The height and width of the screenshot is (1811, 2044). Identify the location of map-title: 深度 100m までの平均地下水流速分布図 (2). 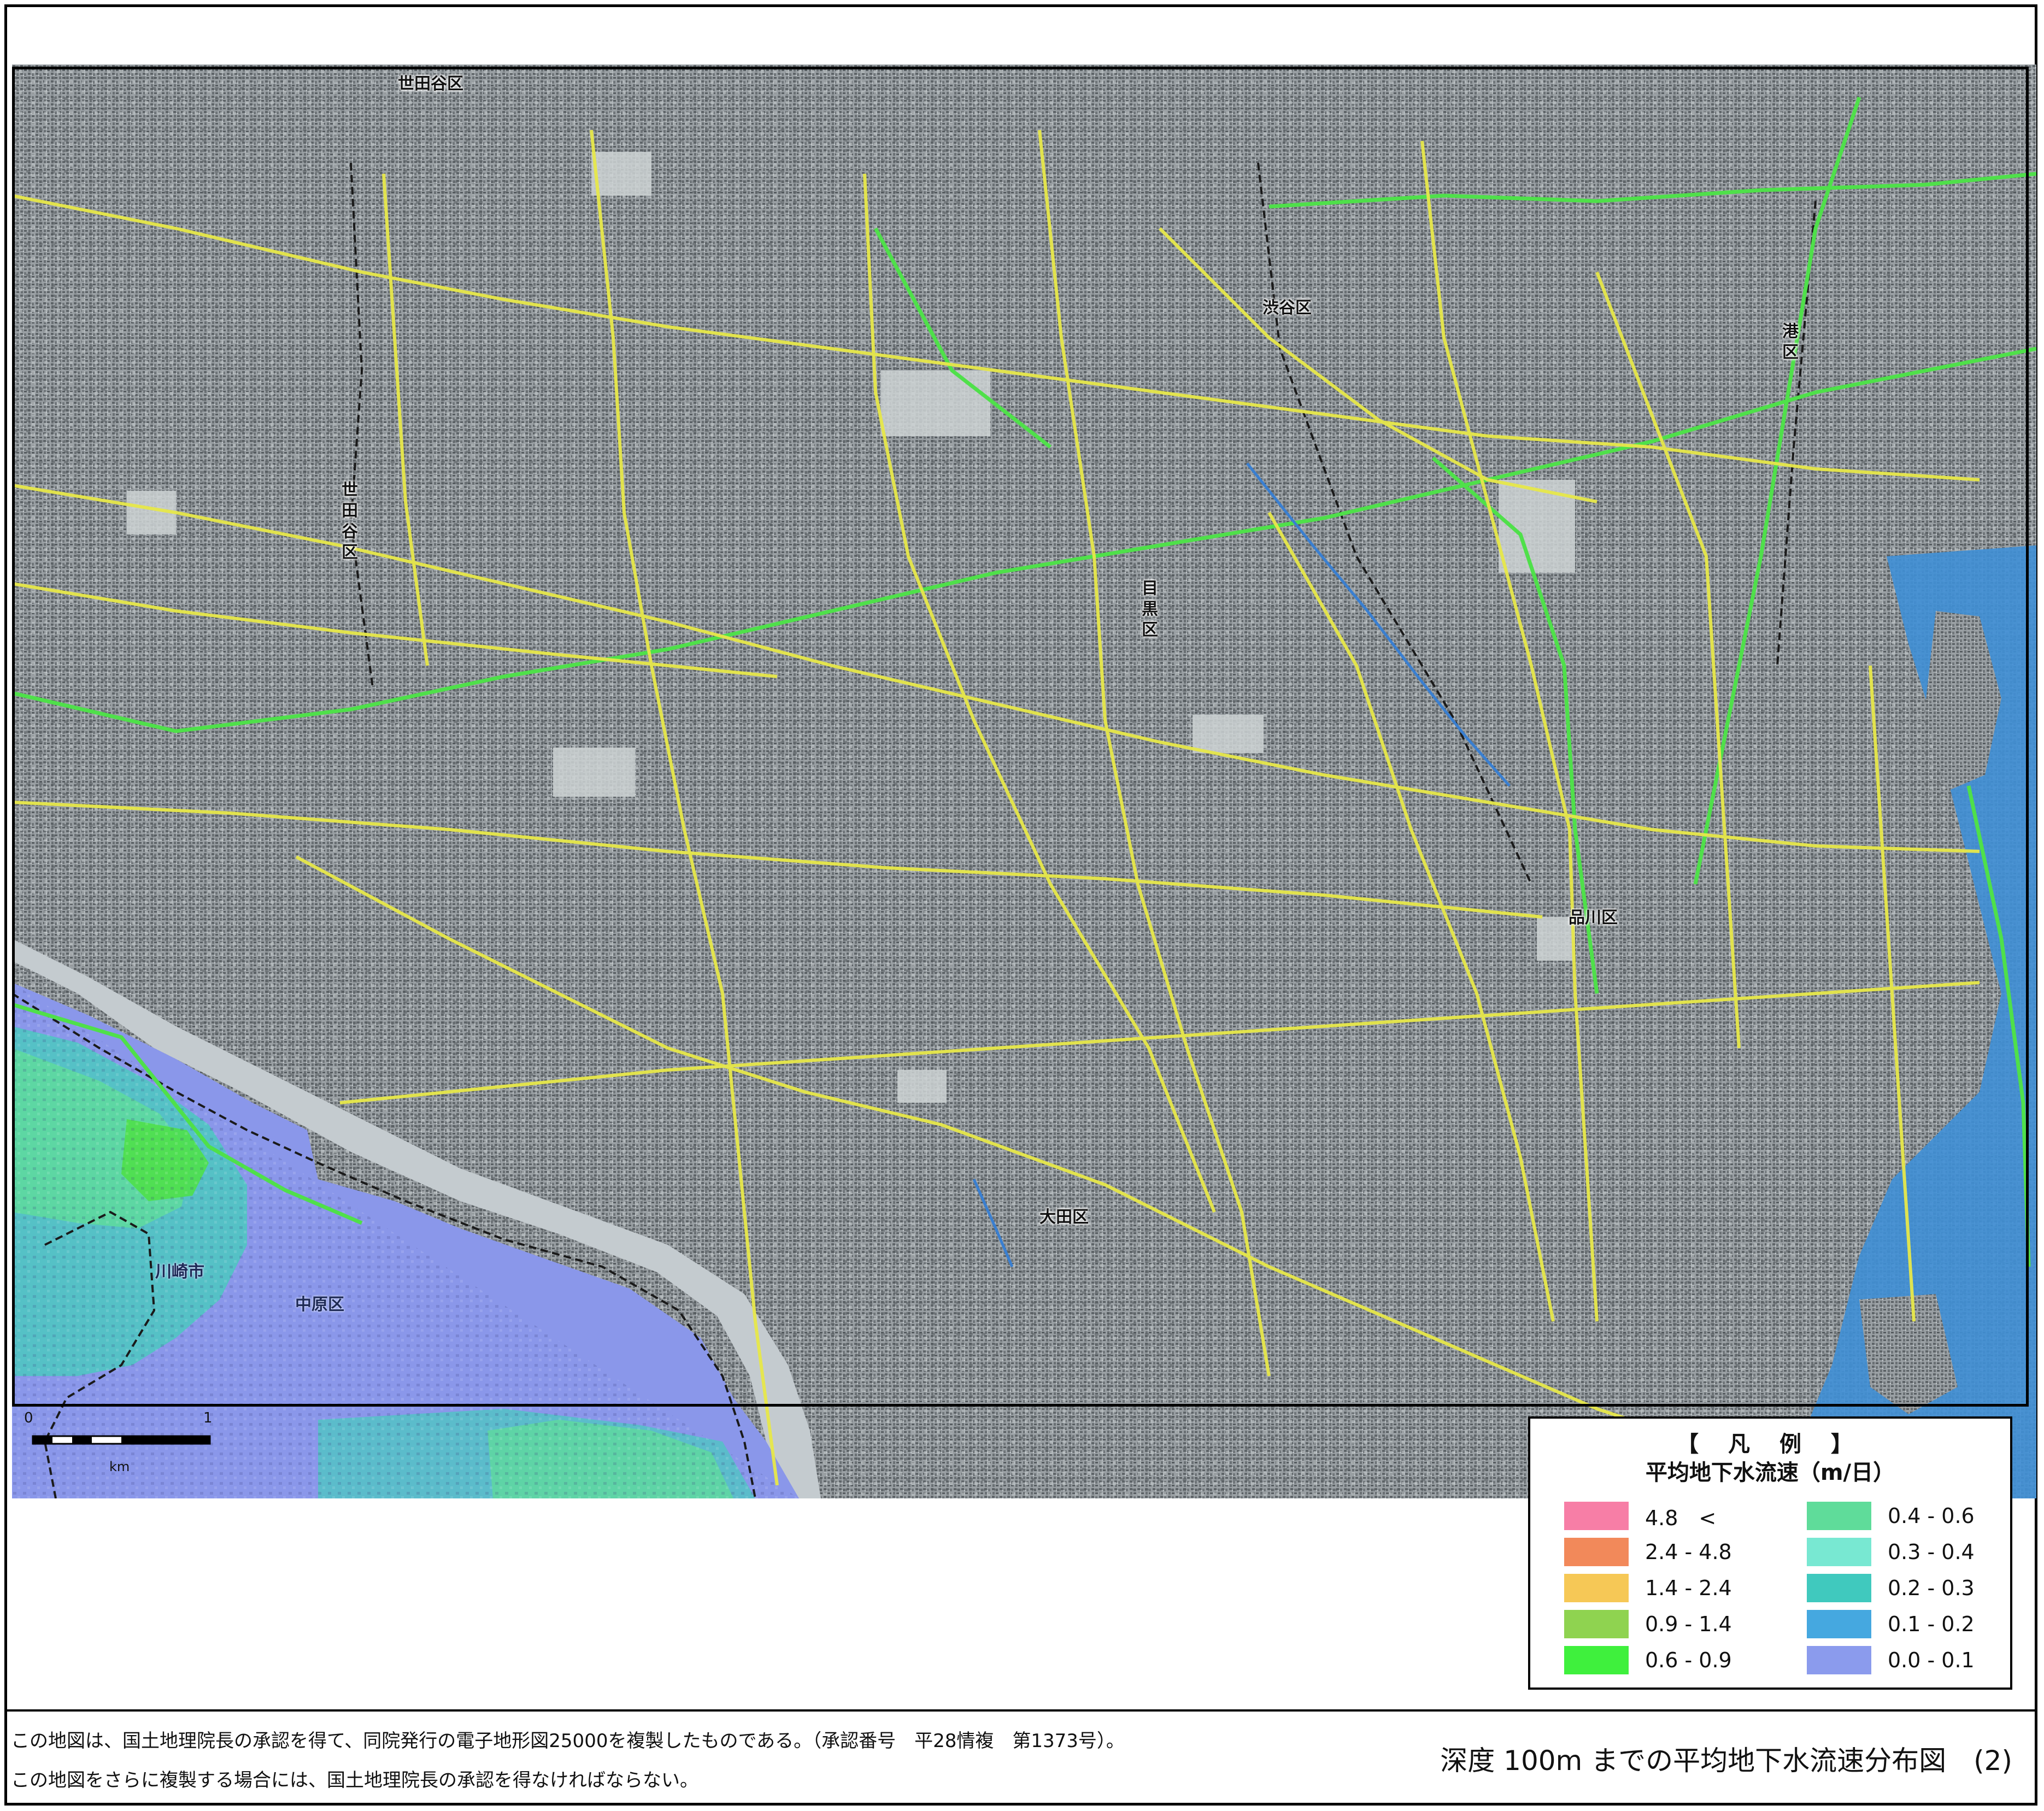
(1726, 1761).